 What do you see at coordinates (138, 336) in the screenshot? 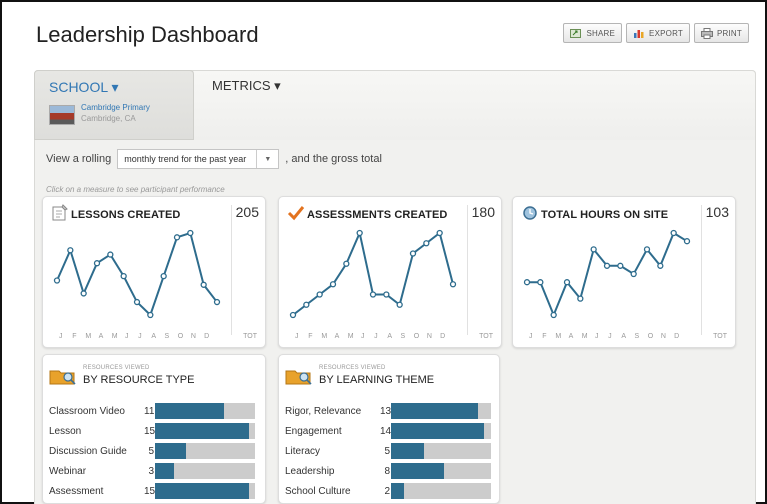
I see `month-axis: JFMAMJJASOND` at bounding box center [138, 336].